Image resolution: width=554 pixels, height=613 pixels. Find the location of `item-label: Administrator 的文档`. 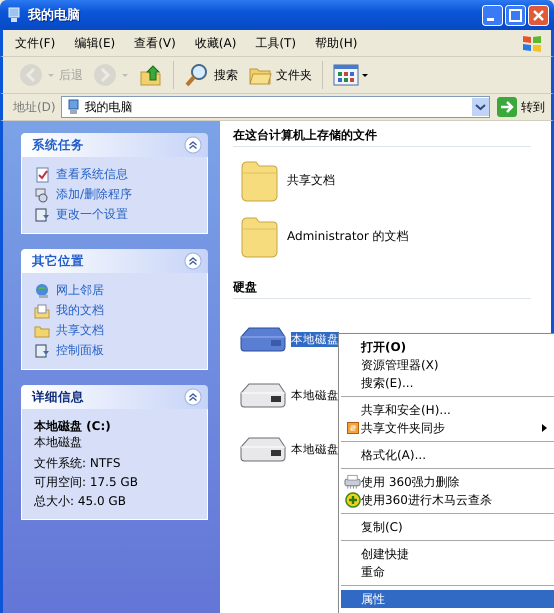

item-label: Administrator 的文档 is located at coordinates (348, 236).